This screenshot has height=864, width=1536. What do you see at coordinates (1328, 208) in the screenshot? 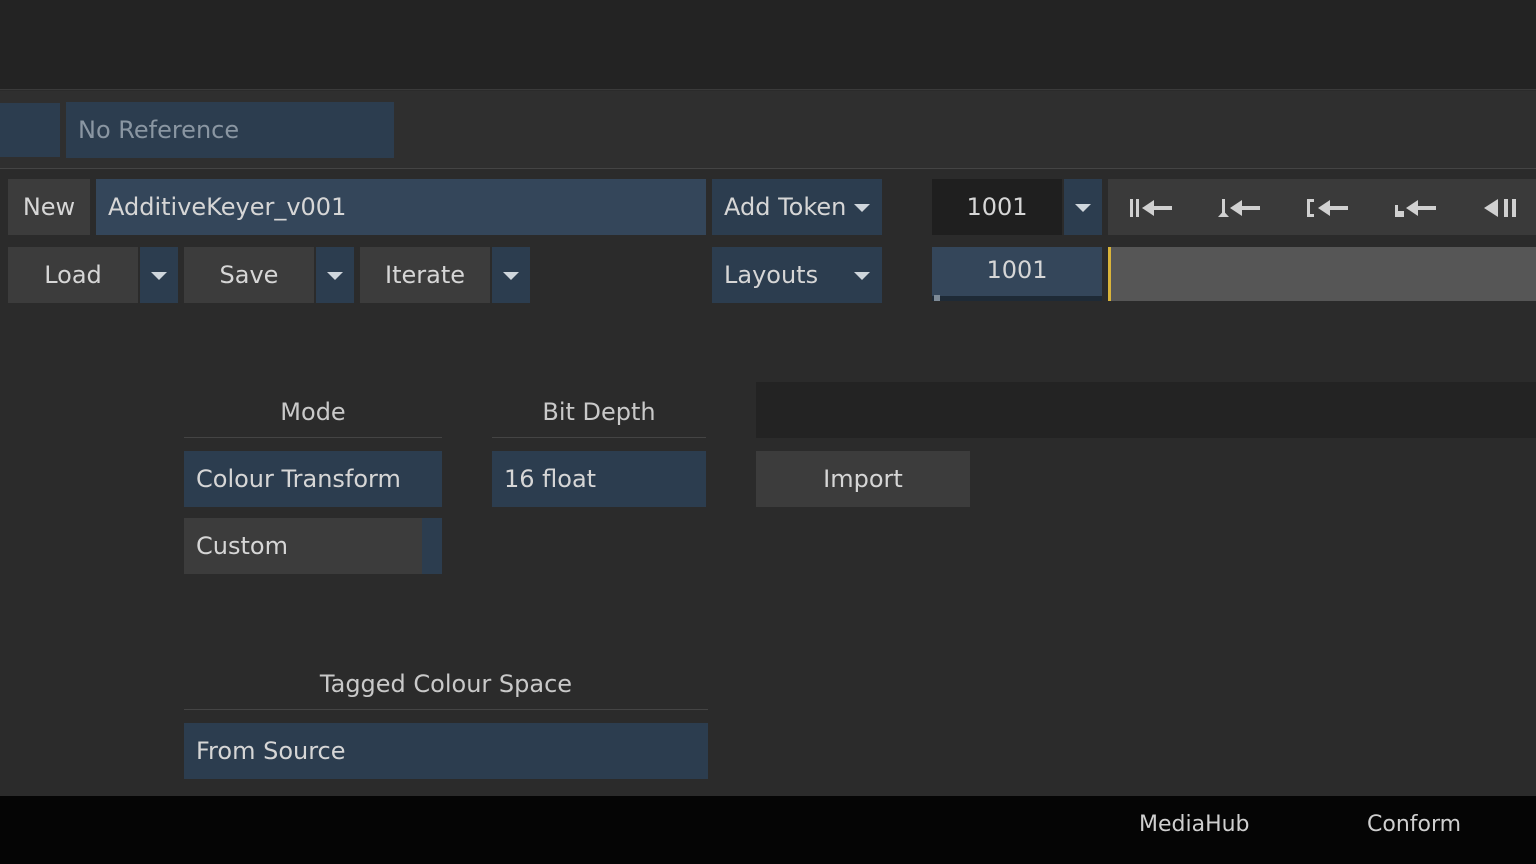
I see `go-to-in-point-icon` at bounding box center [1328, 208].